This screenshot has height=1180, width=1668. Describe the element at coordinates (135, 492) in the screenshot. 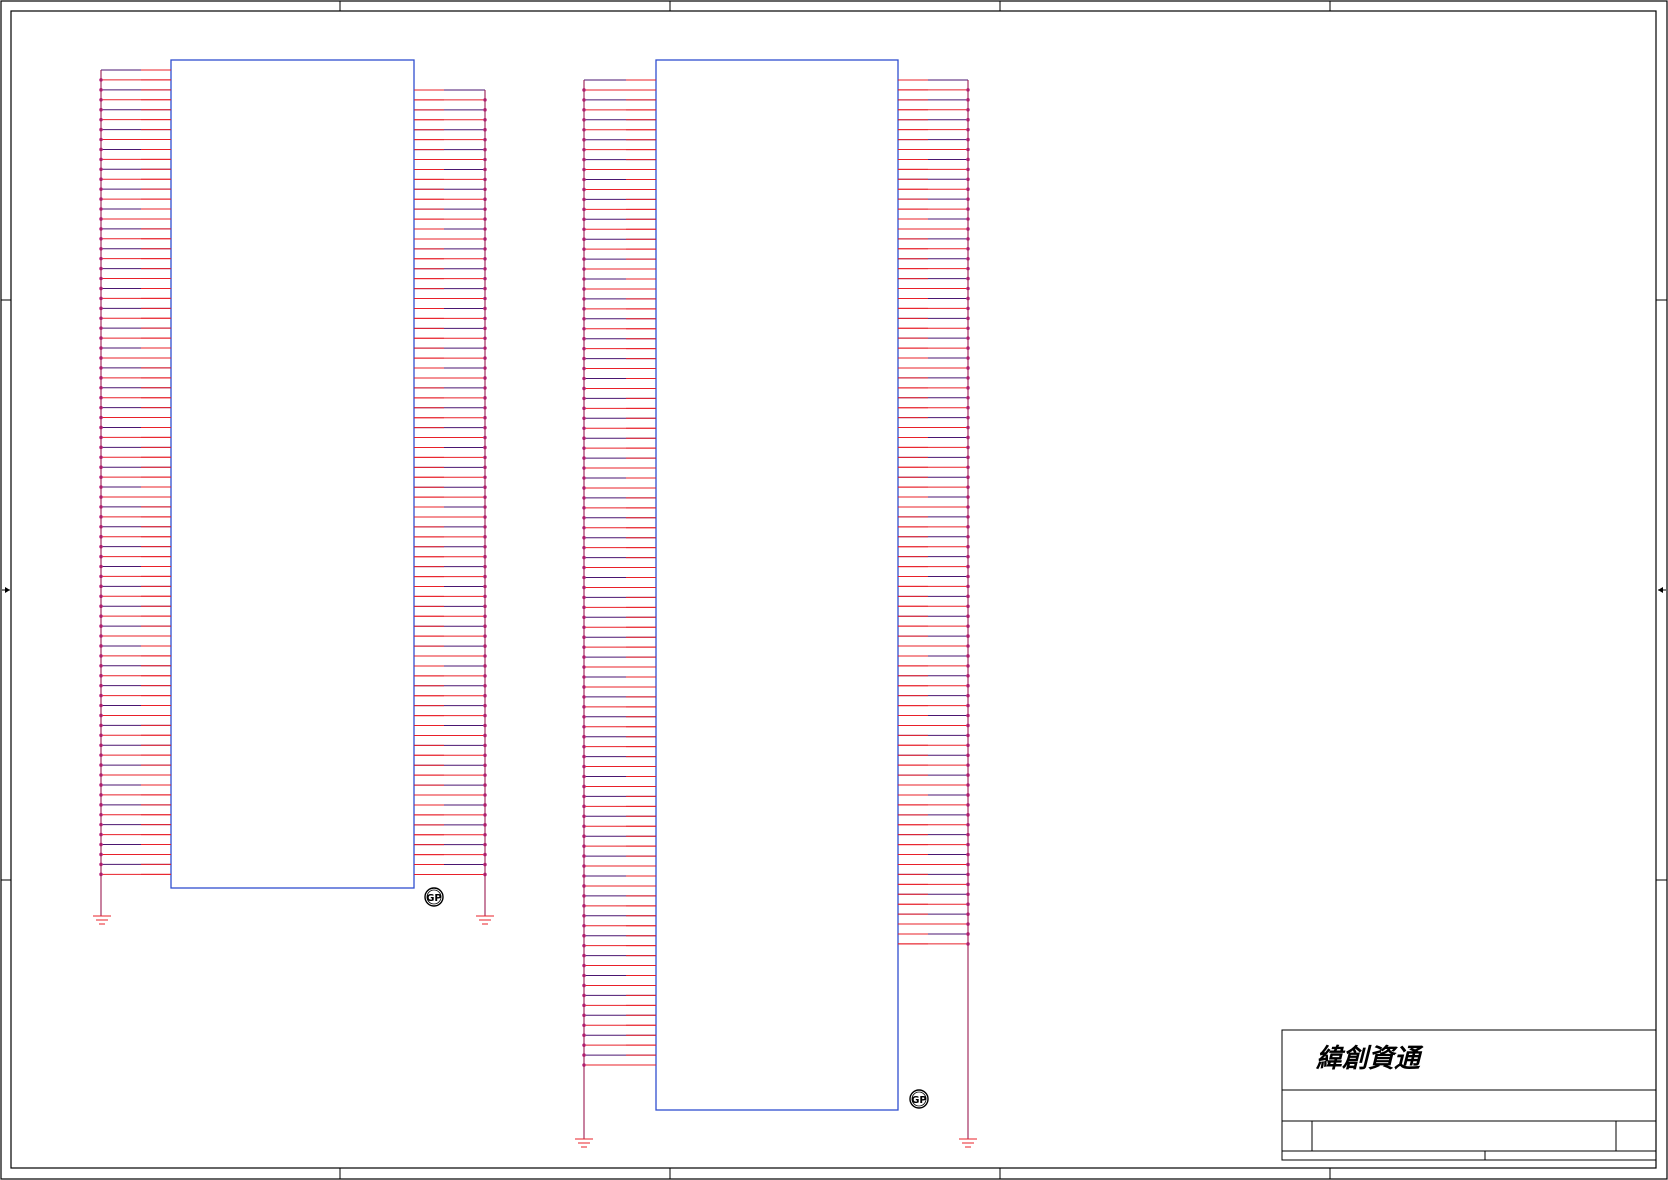

I see `left-pin-bank` at that location.